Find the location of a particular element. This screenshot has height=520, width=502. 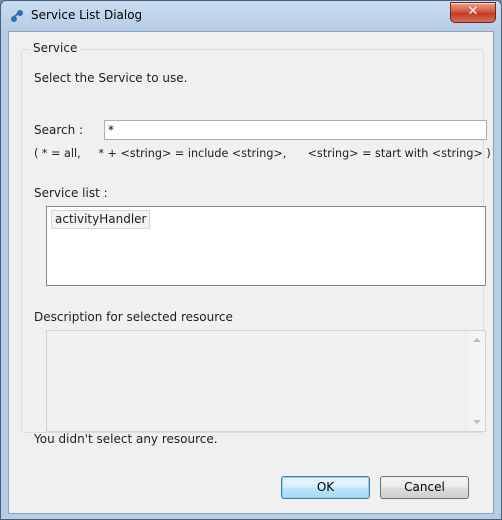

service-list-label: Service list : is located at coordinates (71, 193).